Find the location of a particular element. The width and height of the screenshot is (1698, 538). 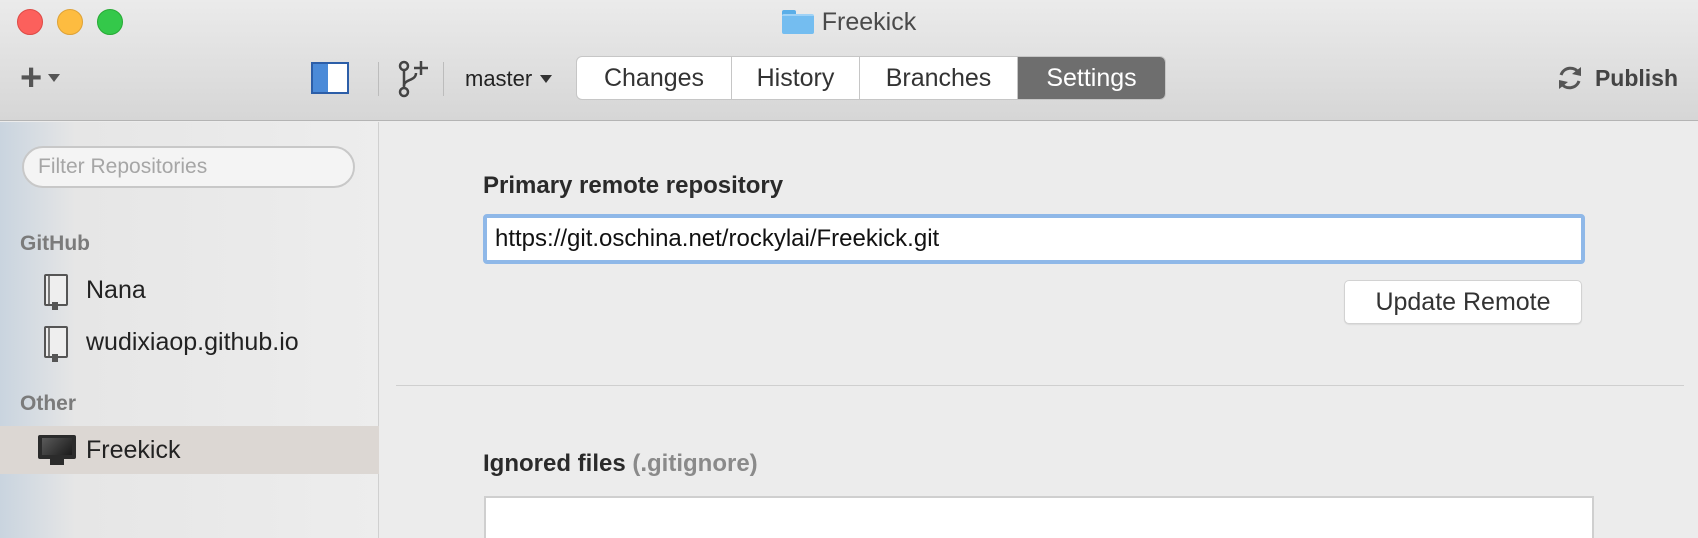

branch-name: master is located at coordinates (499, 78).